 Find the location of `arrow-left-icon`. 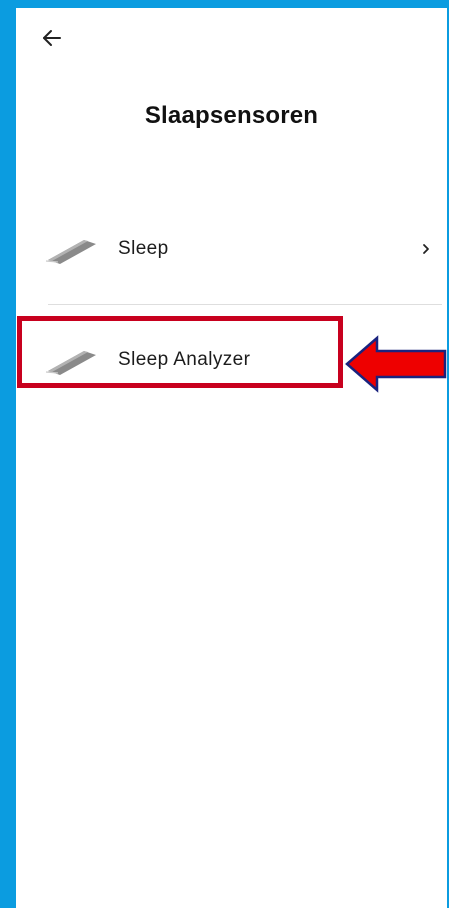

arrow-left-icon is located at coordinates (52, 38).